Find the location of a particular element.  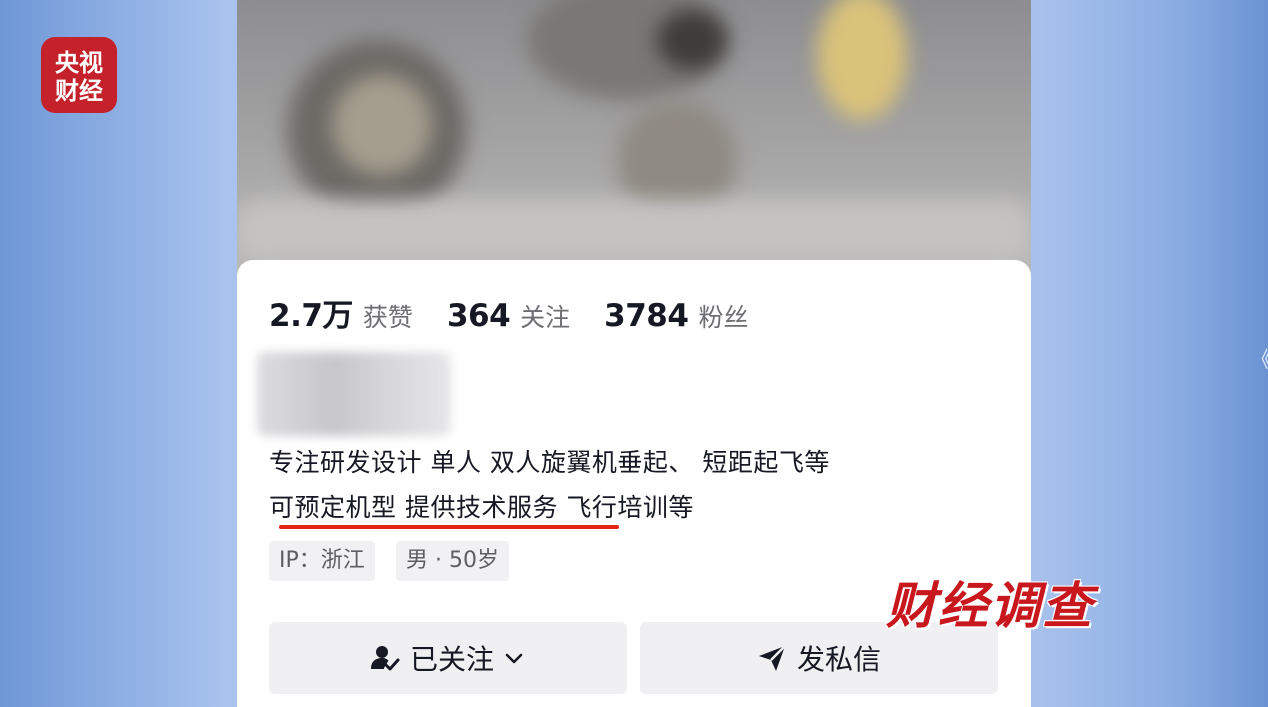

program-title-watermark: 财经调查 is located at coordinates (990, 606).